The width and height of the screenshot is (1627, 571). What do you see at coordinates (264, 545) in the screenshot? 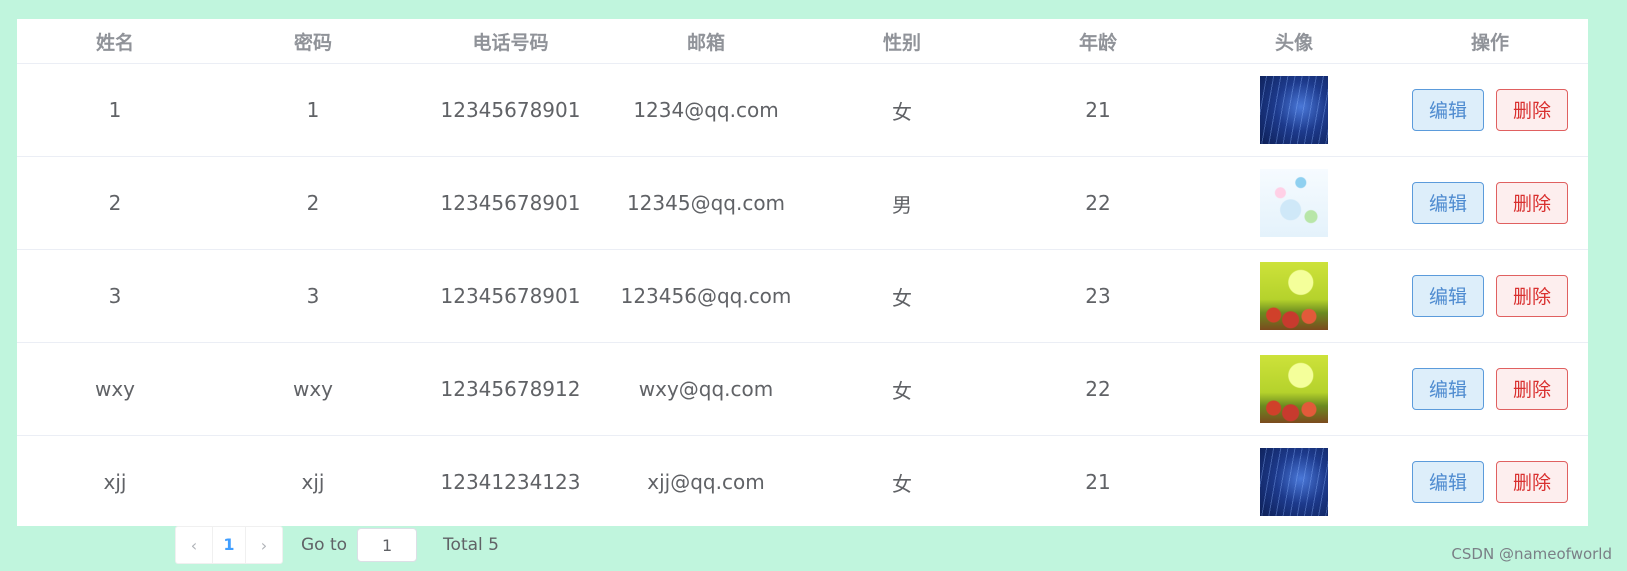
I see `chevron-right-icon: ›` at bounding box center [264, 545].